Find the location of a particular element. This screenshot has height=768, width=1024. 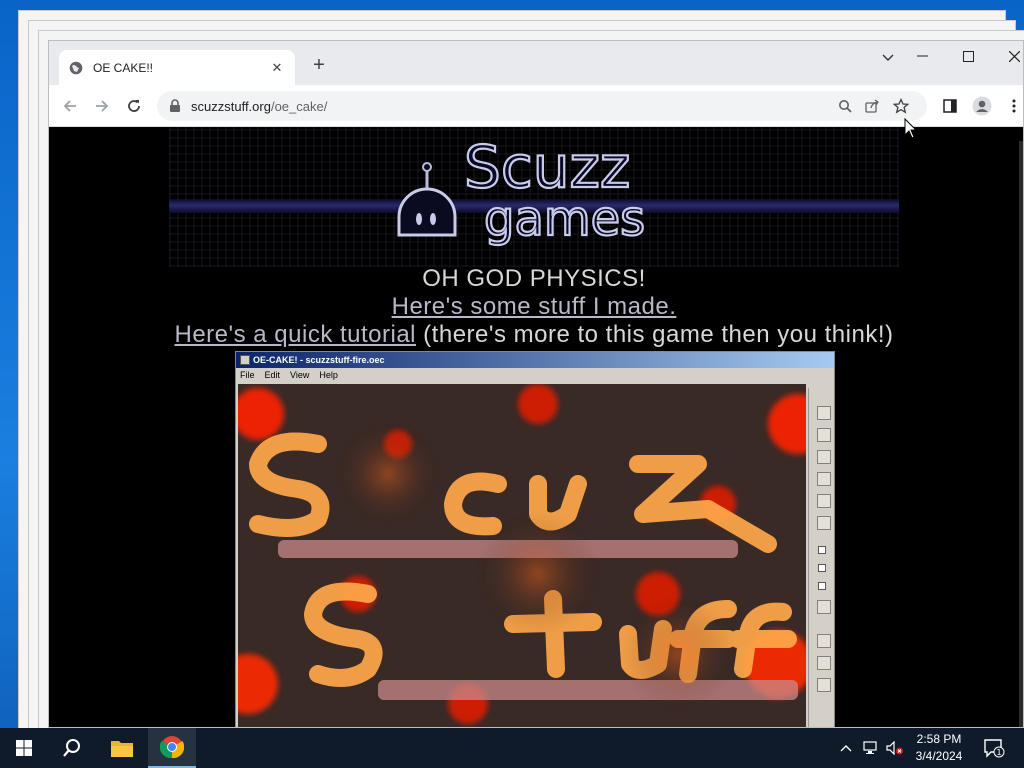

folder-icon is located at coordinates (122, 749).